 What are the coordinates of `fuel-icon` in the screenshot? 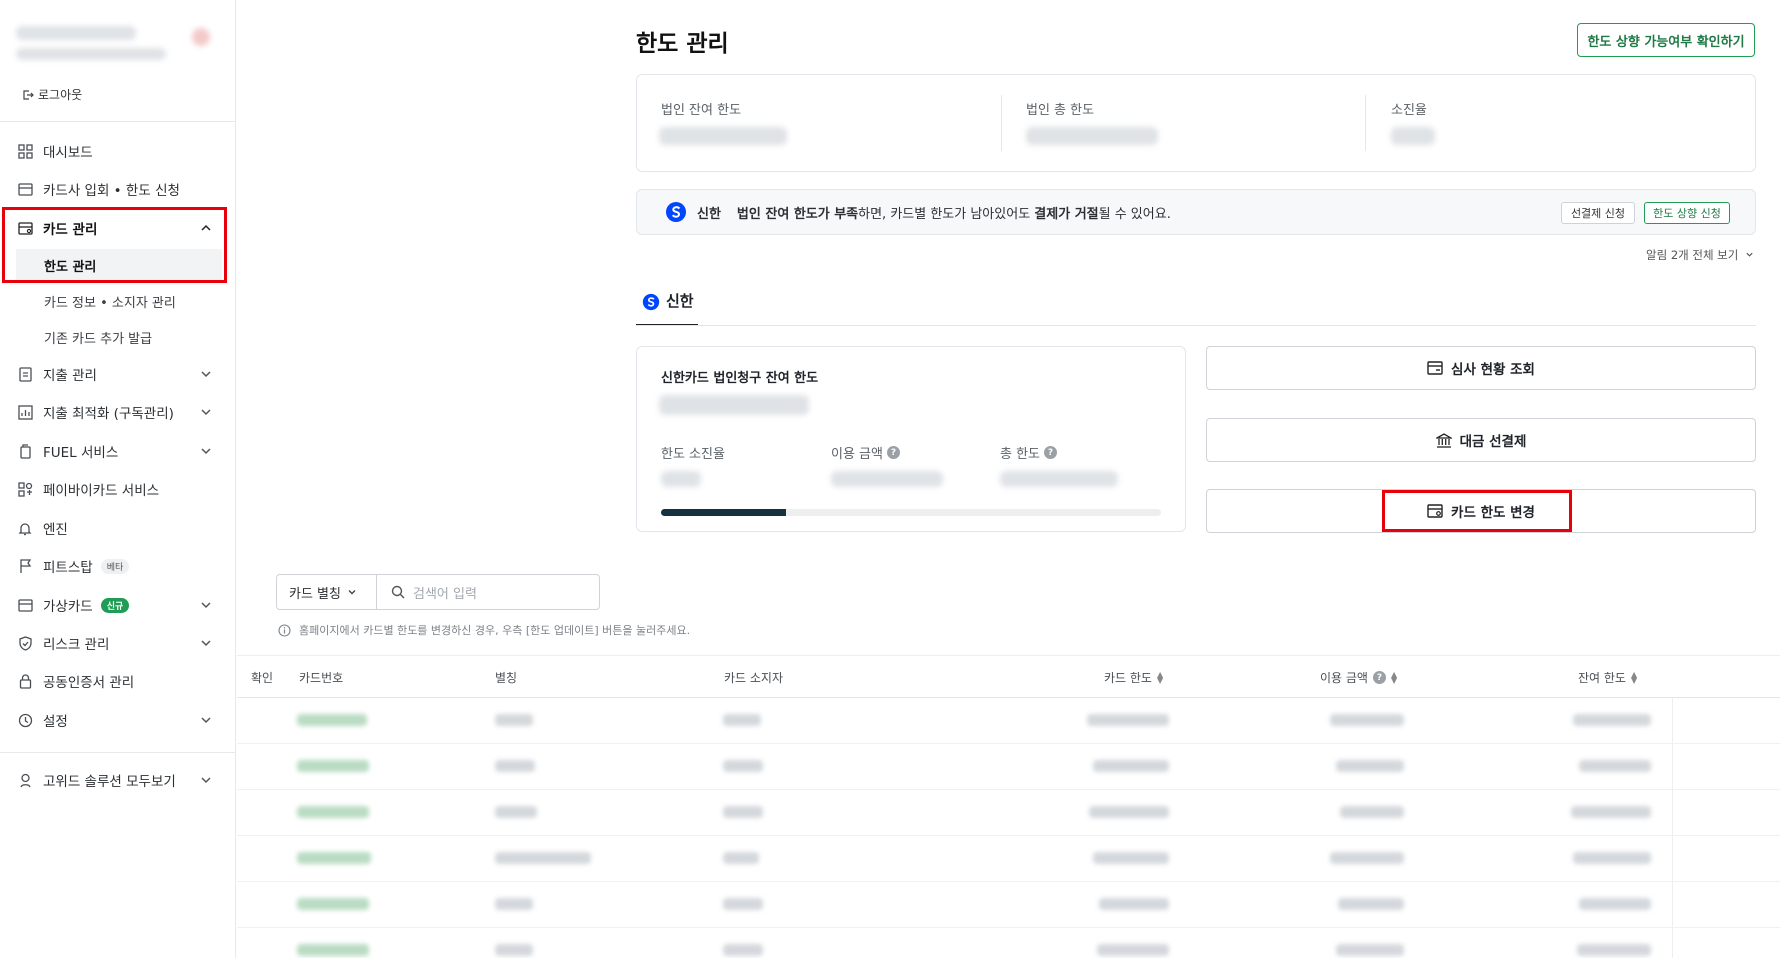 It's located at (25, 451).